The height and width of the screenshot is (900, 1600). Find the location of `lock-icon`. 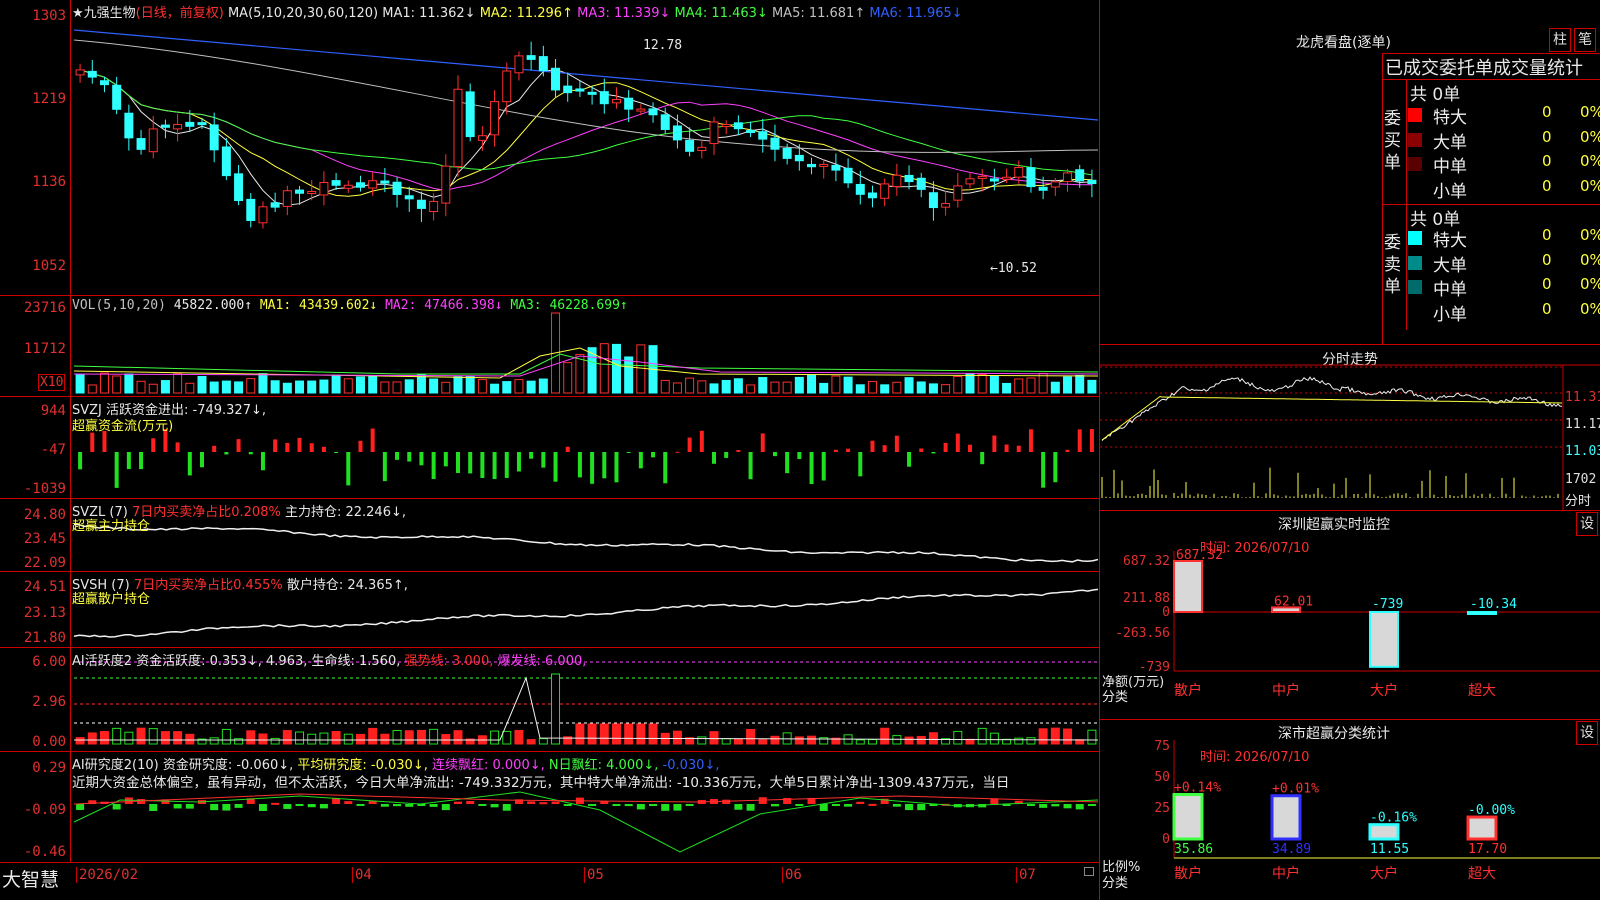

lock-icon is located at coordinates (1089, 871).